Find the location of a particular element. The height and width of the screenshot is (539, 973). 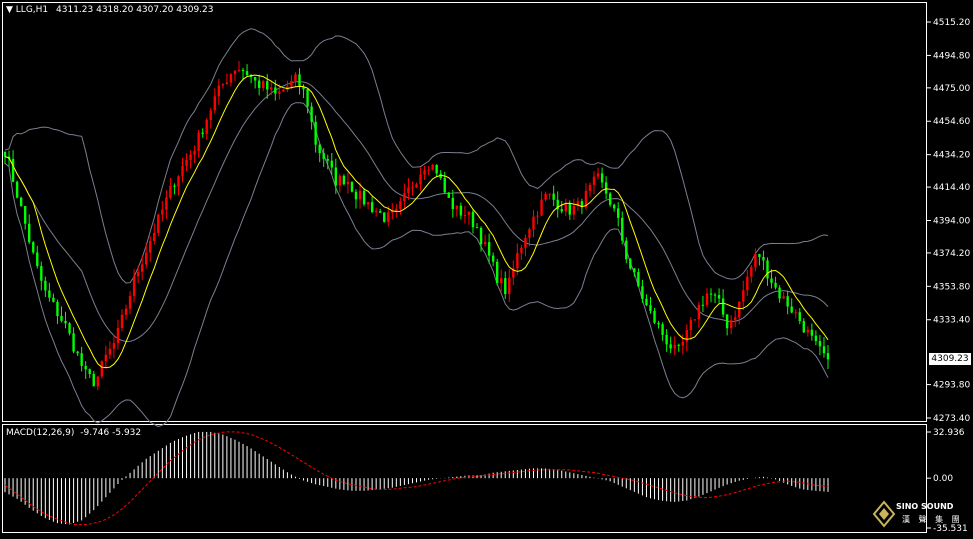

price-tick-label: 4434.20 is located at coordinates (951, 156).